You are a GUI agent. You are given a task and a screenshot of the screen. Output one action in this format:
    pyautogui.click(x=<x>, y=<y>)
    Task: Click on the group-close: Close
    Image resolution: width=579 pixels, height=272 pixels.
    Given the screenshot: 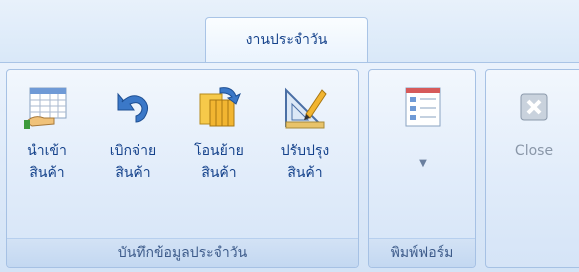 What is the action you would take?
    pyautogui.click(x=532, y=168)
    